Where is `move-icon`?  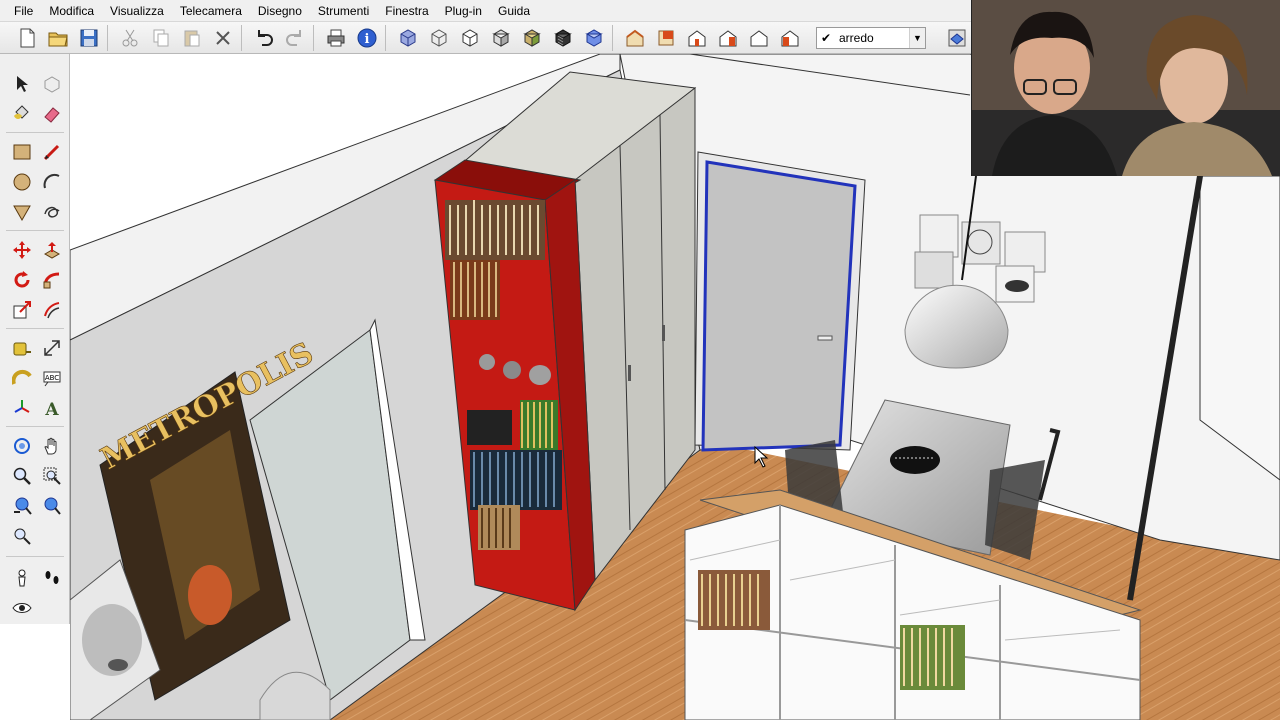 move-icon is located at coordinates (22, 250).